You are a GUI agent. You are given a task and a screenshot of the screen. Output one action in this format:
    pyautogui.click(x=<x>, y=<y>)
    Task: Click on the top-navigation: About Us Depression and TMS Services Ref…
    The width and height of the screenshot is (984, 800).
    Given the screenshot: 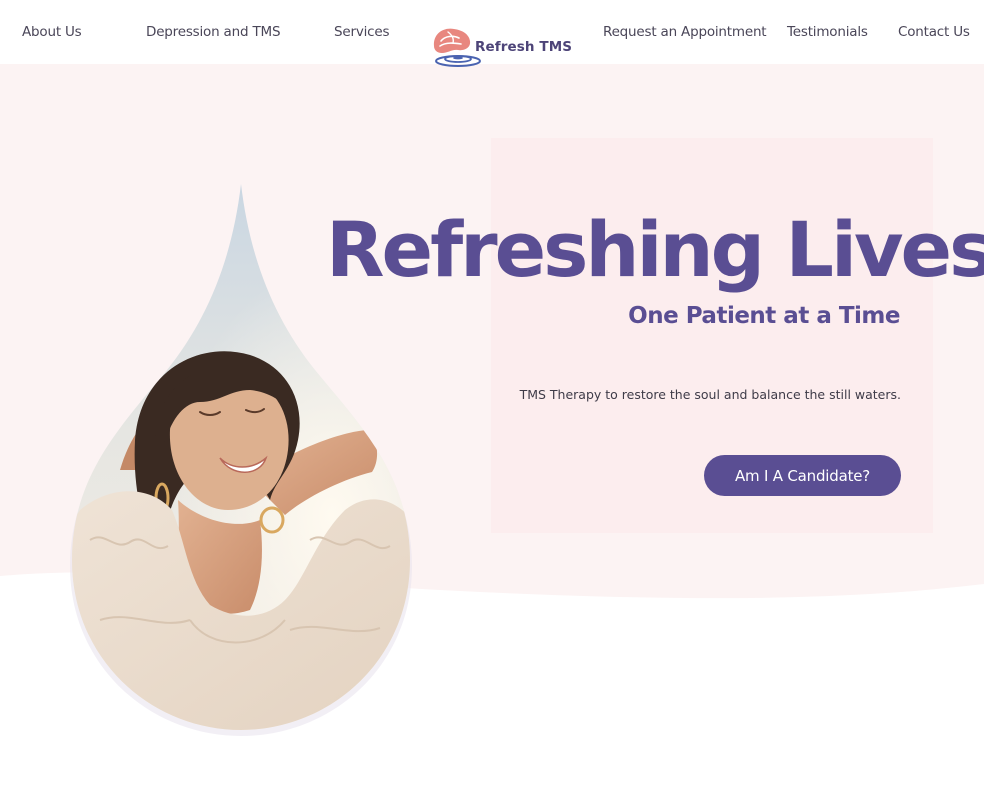 What is the action you would take?
    pyautogui.click(x=492, y=33)
    